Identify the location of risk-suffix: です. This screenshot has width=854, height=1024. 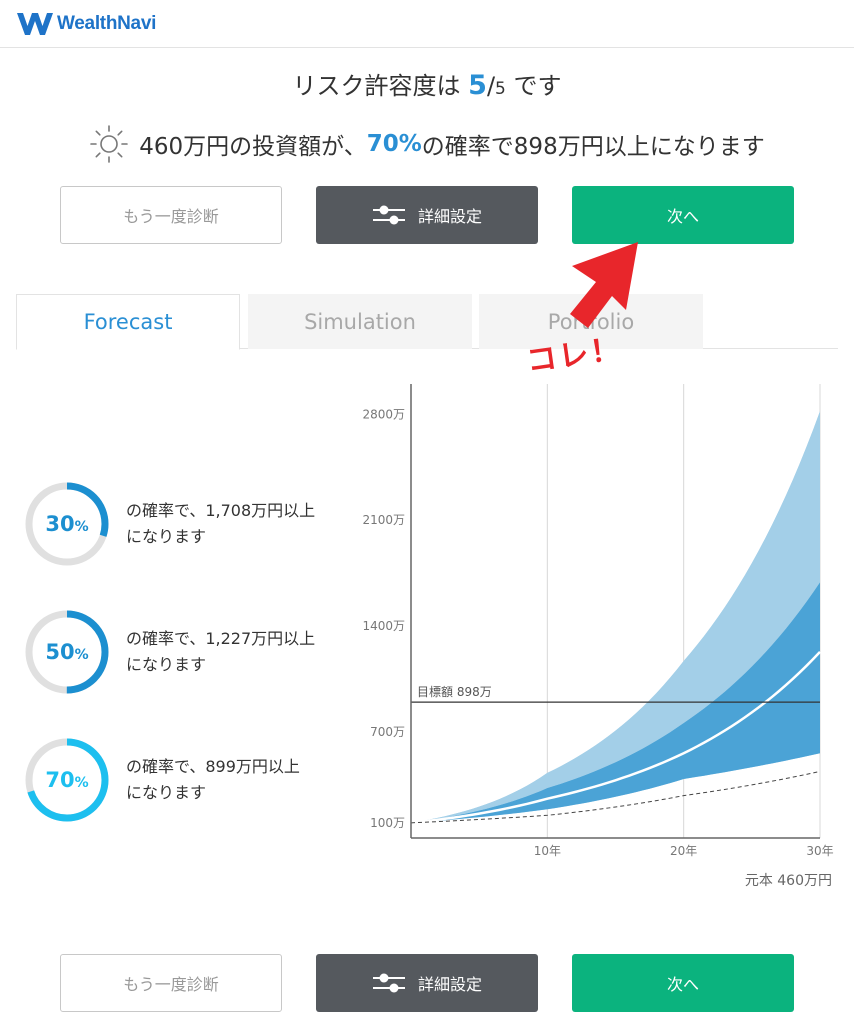
(533, 86).